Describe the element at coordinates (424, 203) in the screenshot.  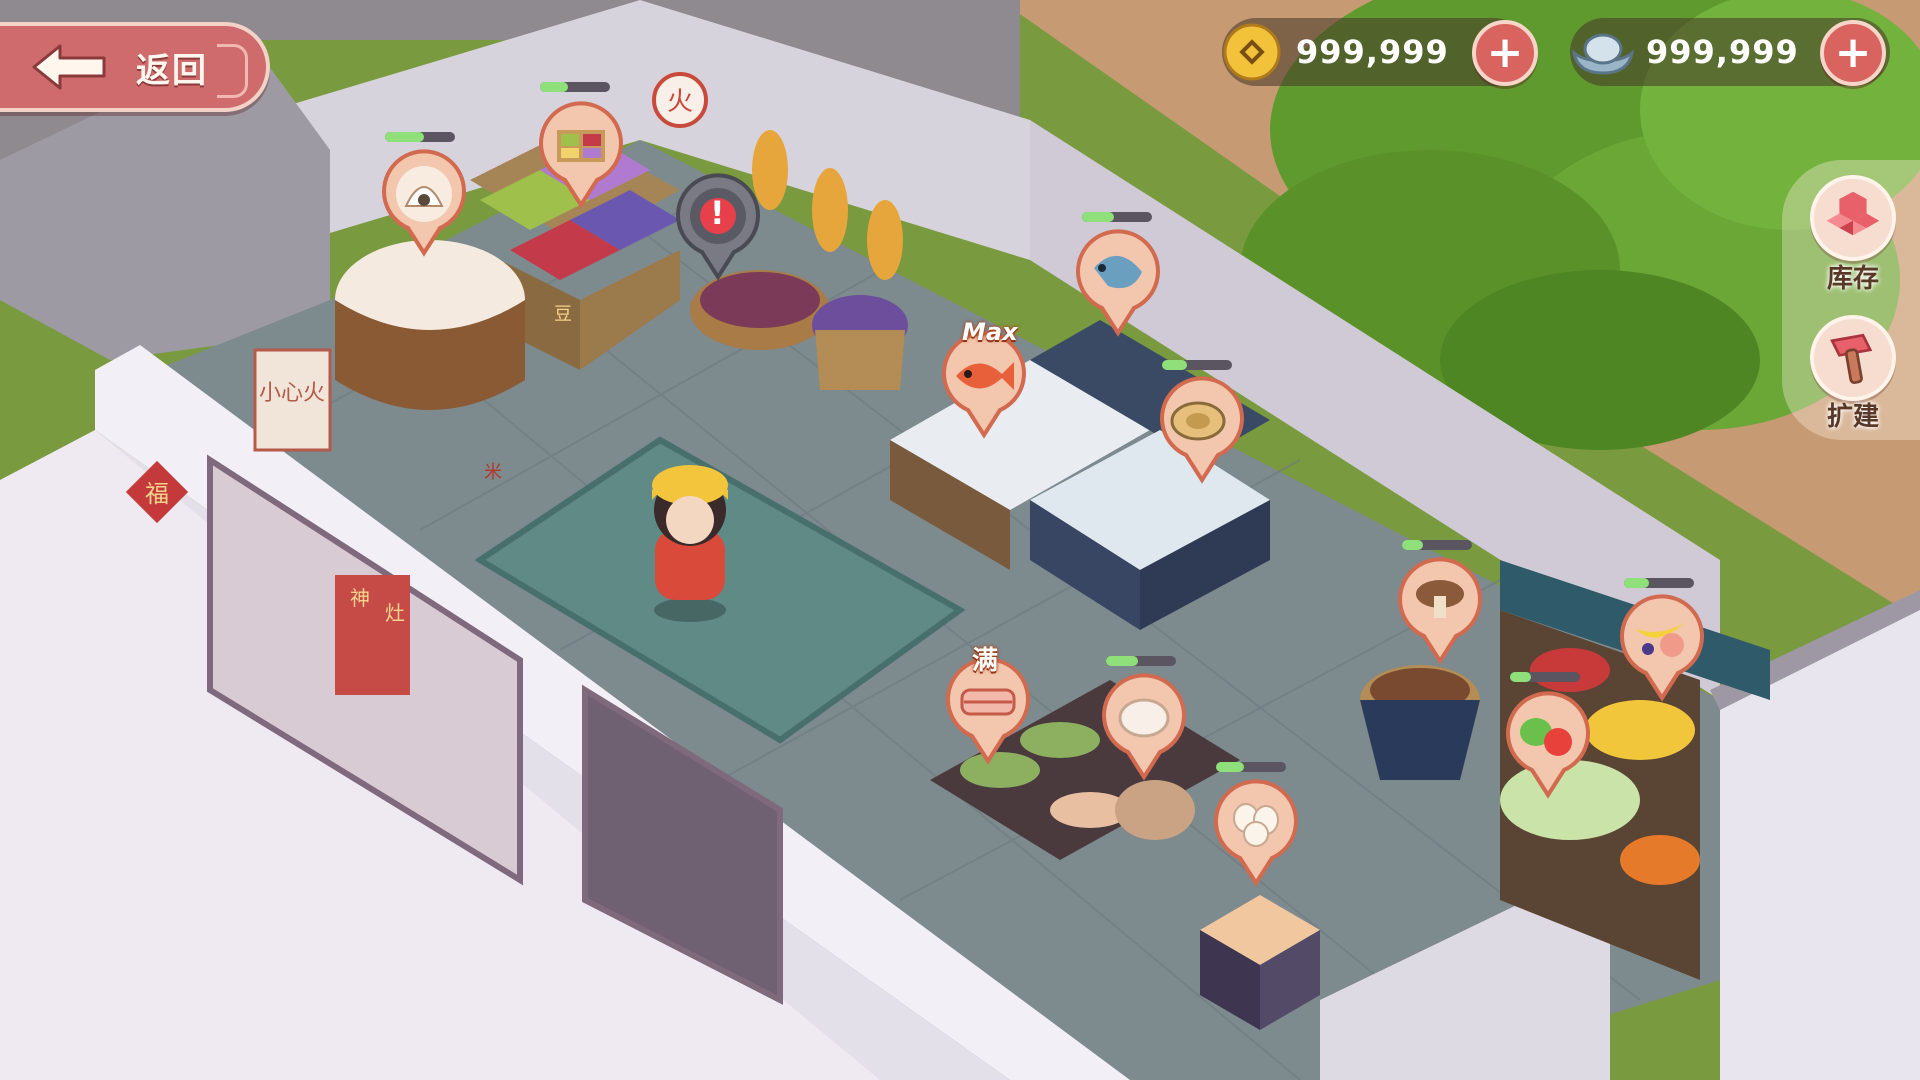
I see `stall-pin-rice` at that location.